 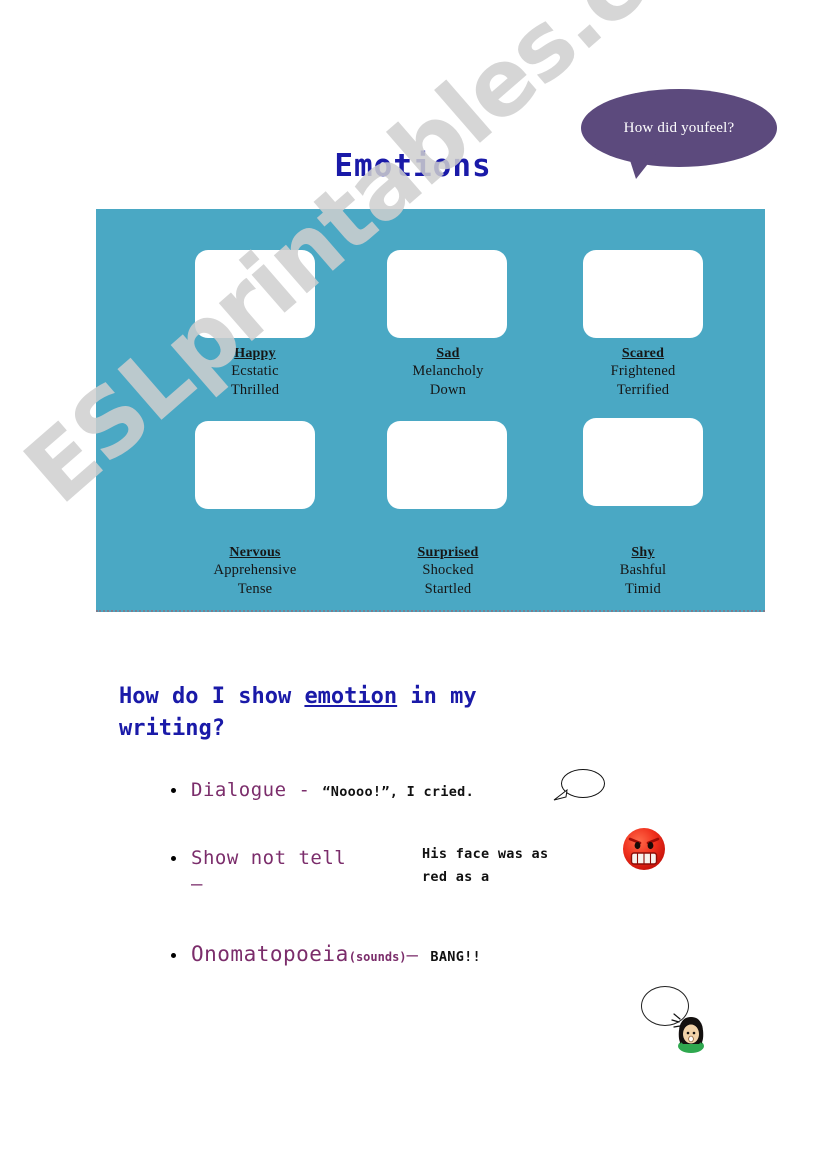 What do you see at coordinates (456, 877) in the screenshot?
I see `technique-example-line-2: red as a` at bounding box center [456, 877].